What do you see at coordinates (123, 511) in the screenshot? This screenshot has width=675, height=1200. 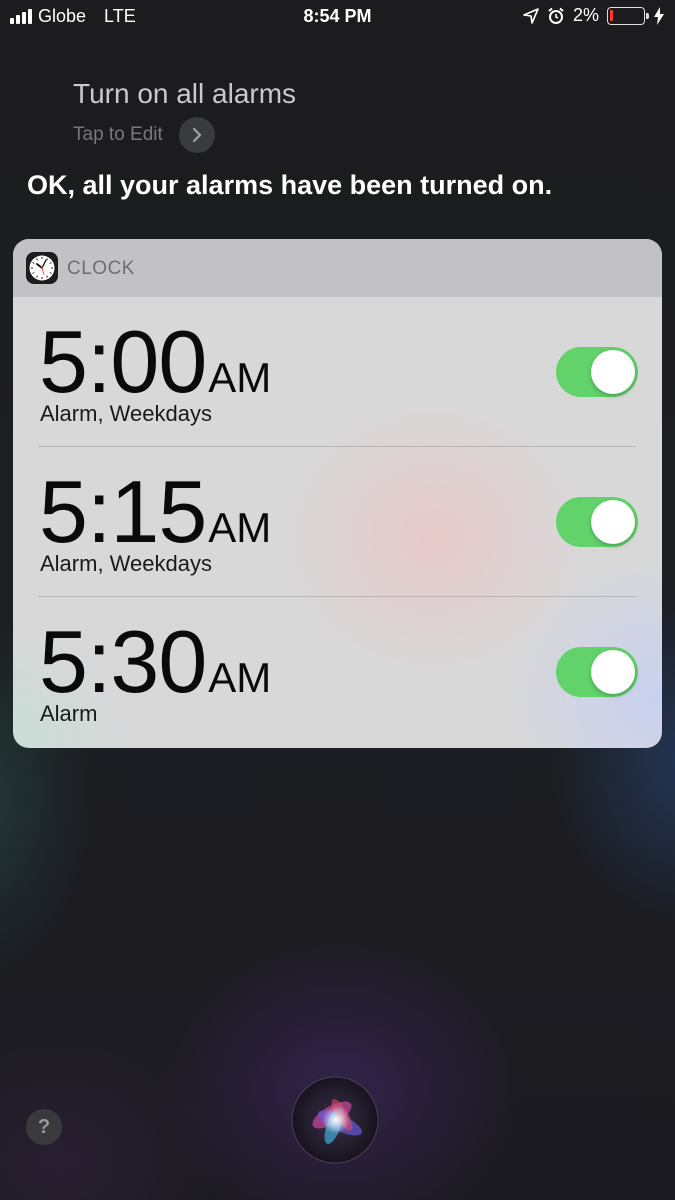 I see `alarm-time-value: 5:15` at bounding box center [123, 511].